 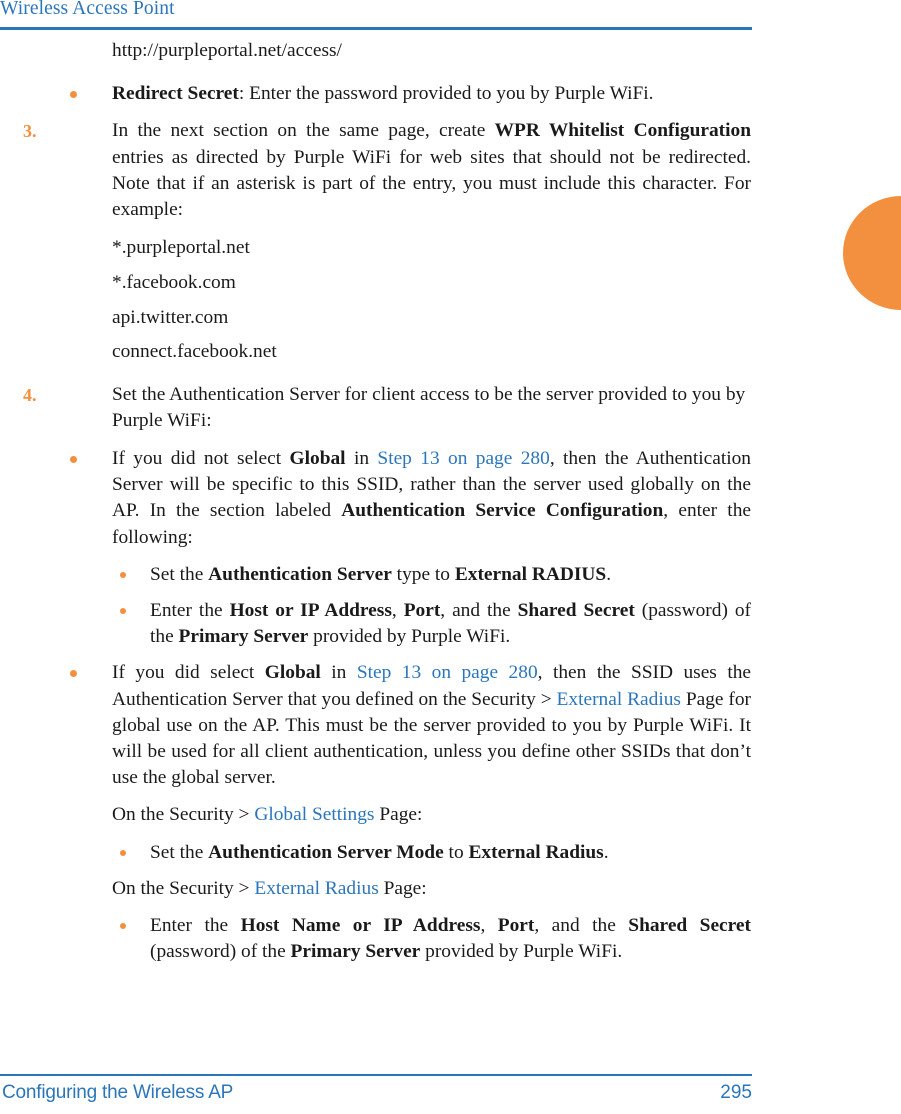 What do you see at coordinates (243, 637) in the screenshot?
I see `host-ip-term-primary-server: Primary Server` at bounding box center [243, 637].